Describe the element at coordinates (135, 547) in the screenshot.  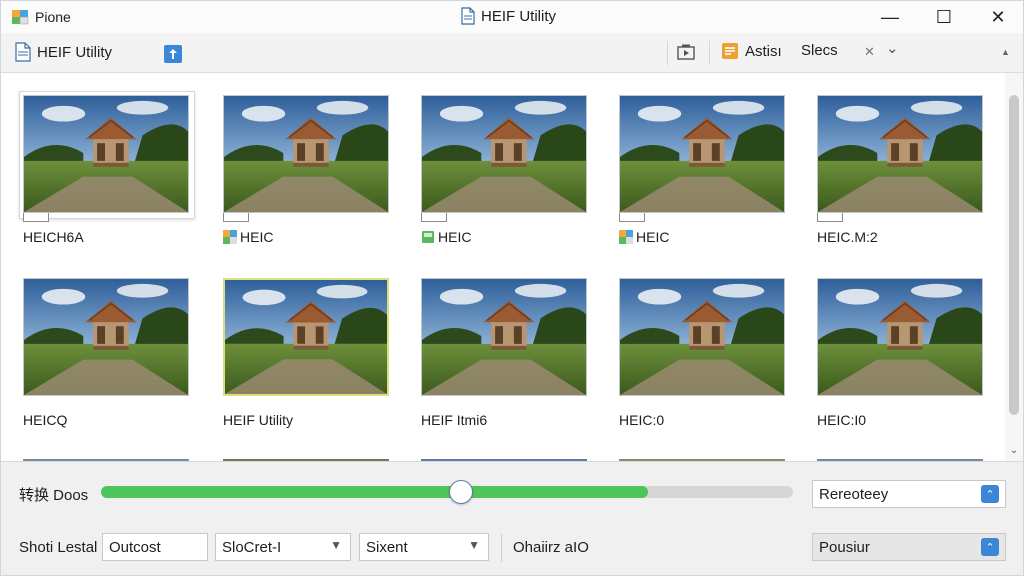
I see `output-value: Outcost` at that location.